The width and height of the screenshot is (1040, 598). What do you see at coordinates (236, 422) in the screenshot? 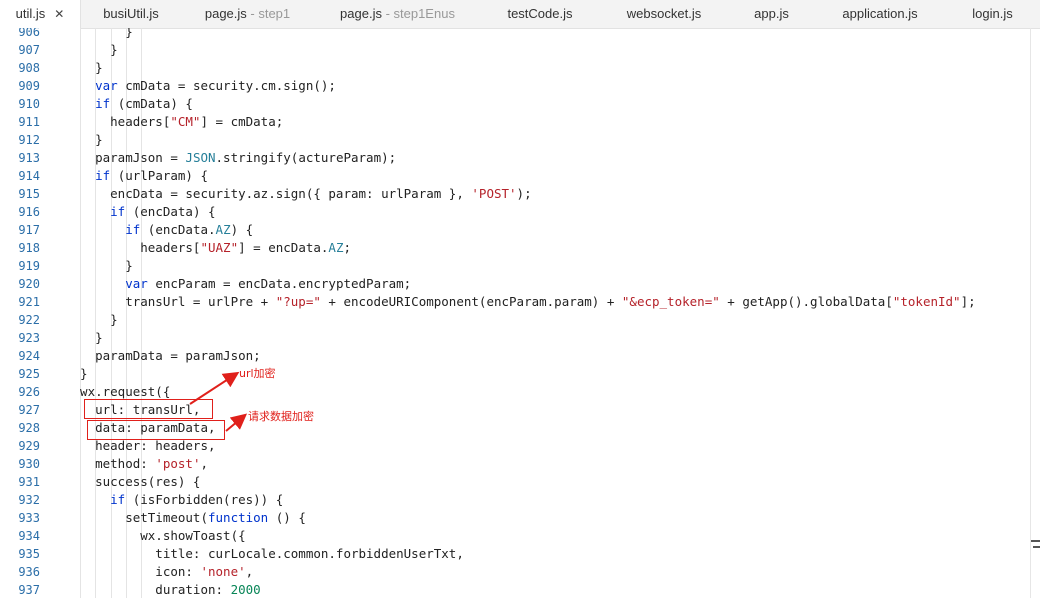
I see `data-arrow` at bounding box center [236, 422].